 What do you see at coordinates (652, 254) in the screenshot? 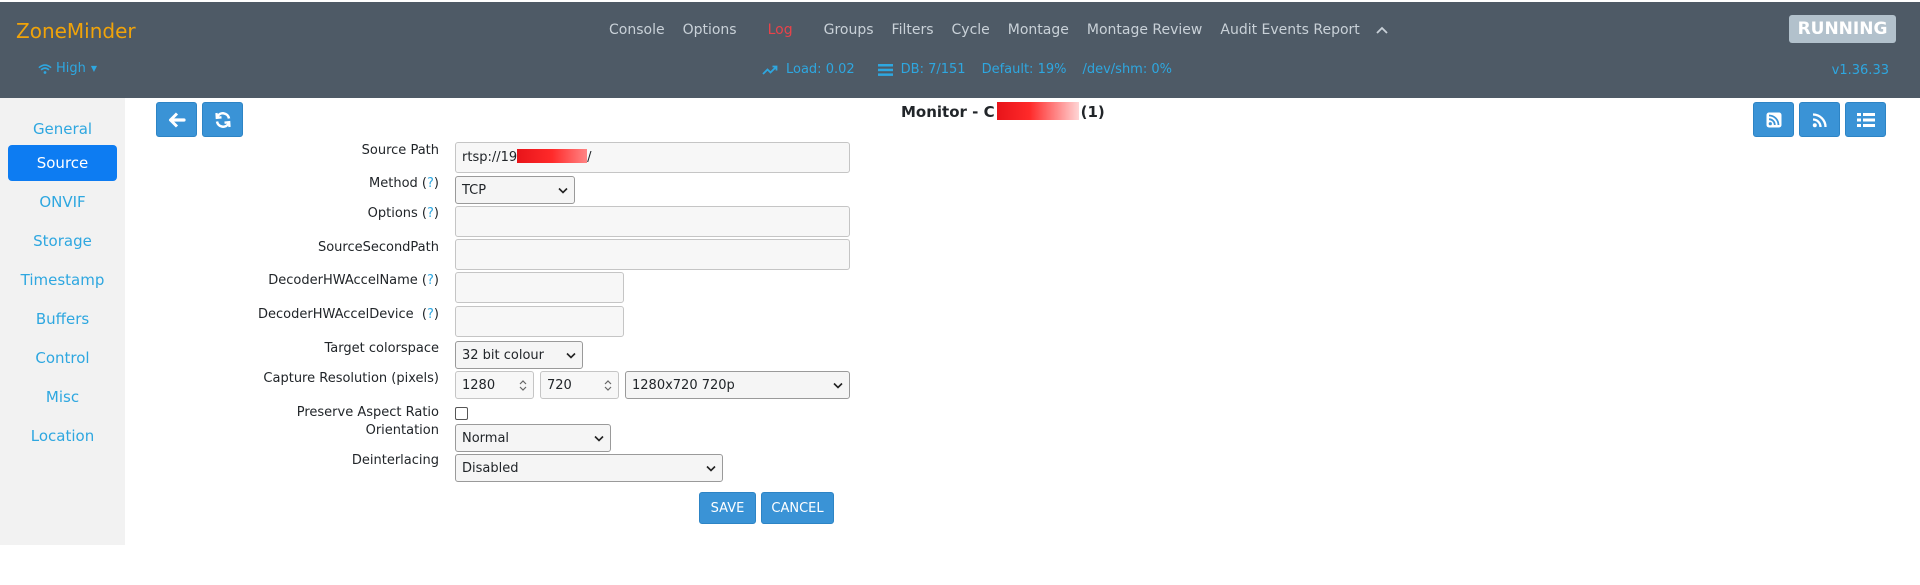
I see `source-second-path-input` at bounding box center [652, 254].